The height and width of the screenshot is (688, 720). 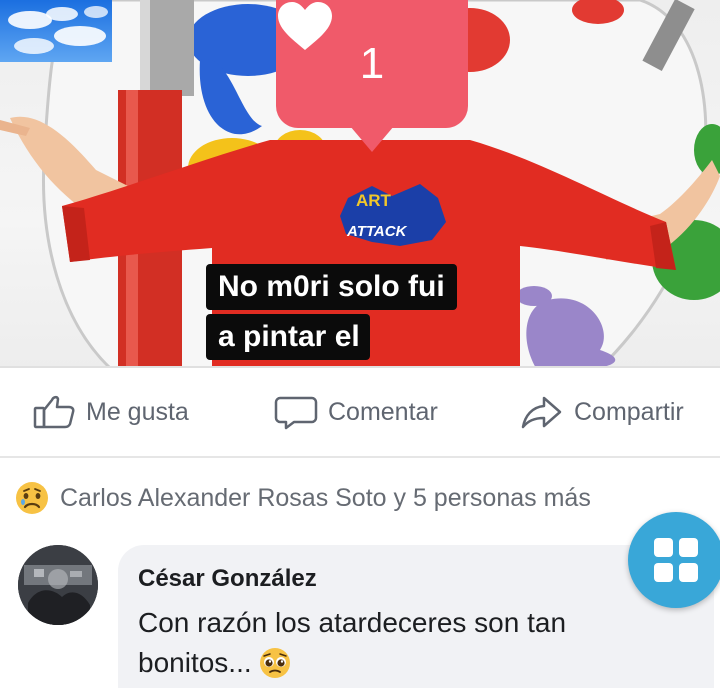 I want to click on commenter-avatar, so click(x=58, y=585).